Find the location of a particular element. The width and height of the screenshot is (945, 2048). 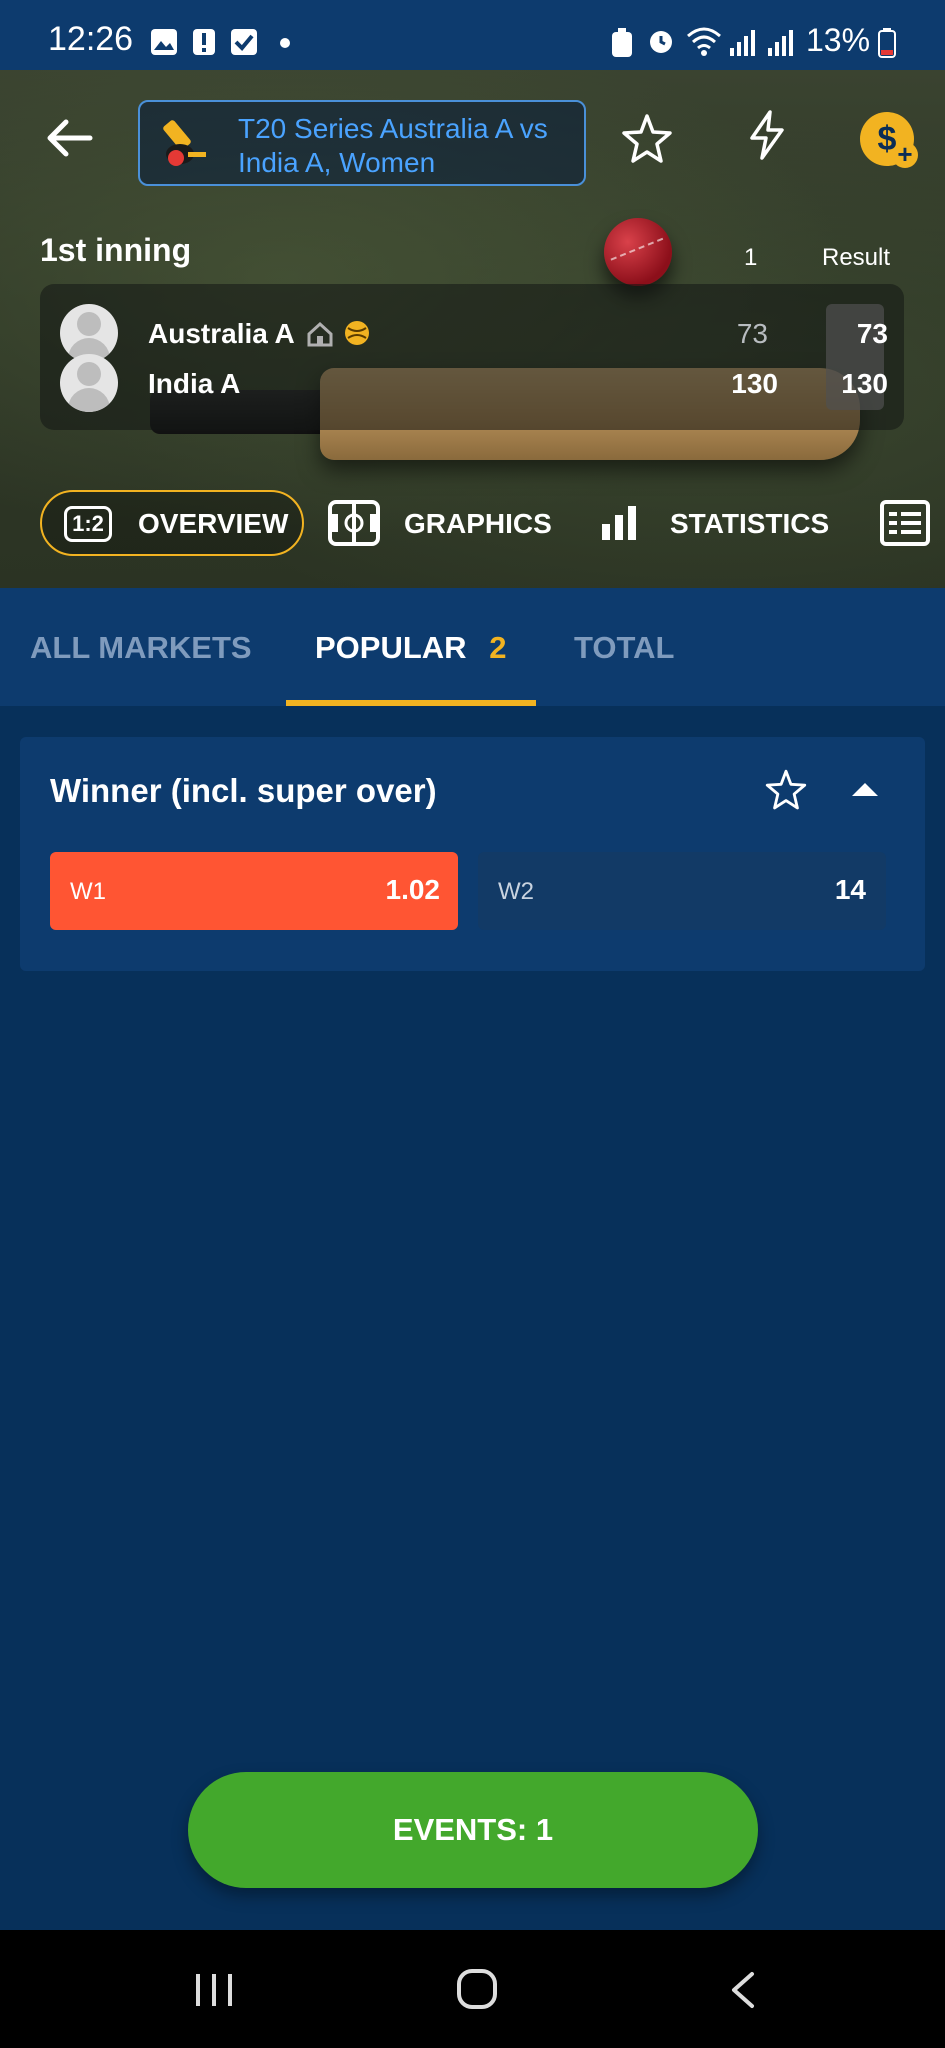

system-nav-bar is located at coordinates (472, 1989).